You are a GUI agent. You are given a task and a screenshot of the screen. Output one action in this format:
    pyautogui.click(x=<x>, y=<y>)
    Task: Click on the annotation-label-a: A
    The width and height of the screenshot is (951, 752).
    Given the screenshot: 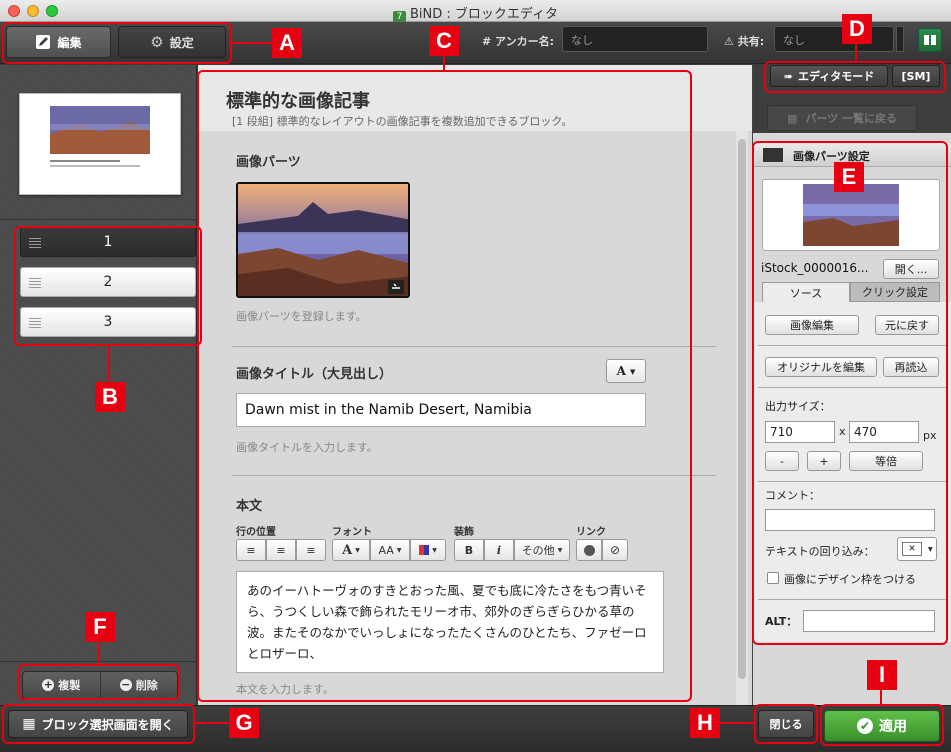 What is the action you would take?
    pyautogui.click(x=287, y=43)
    